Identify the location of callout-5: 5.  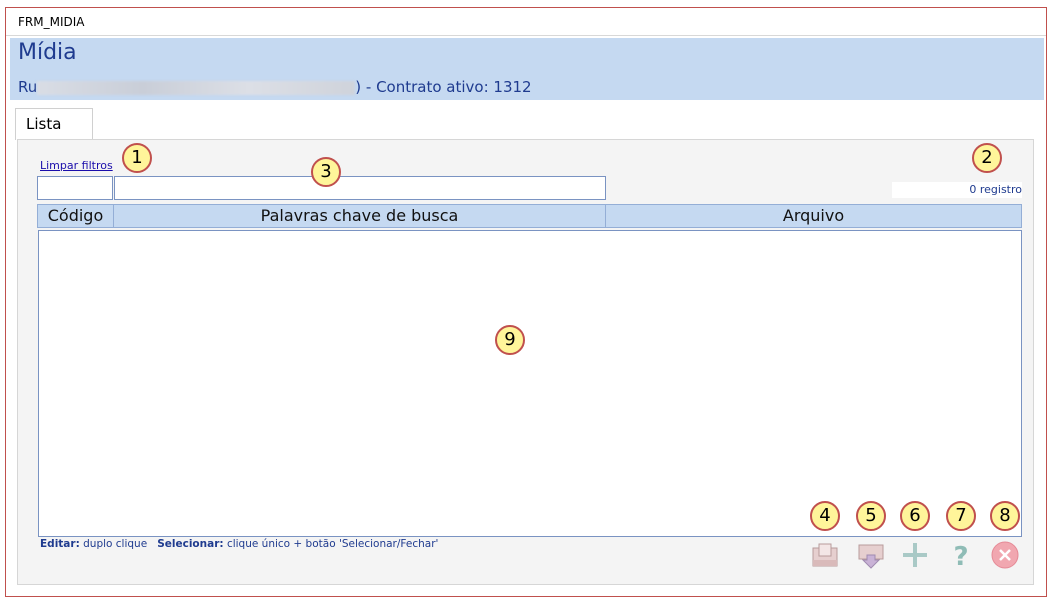
(871, 516).